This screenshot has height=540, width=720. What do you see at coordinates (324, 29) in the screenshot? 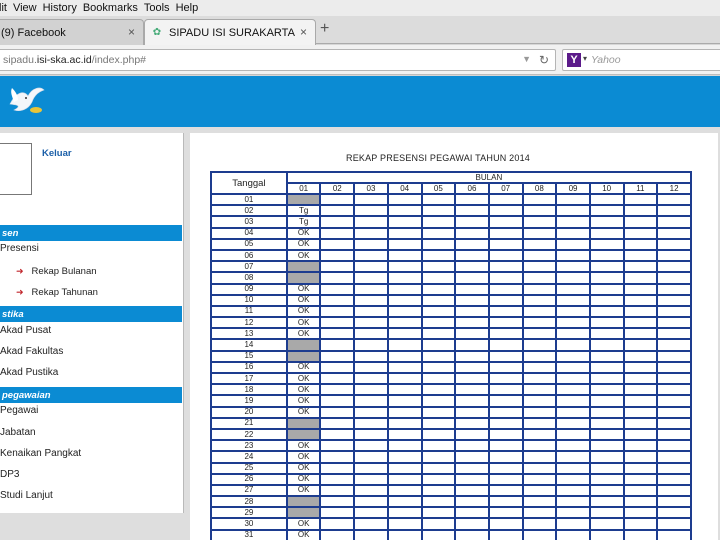
I see `new-tab-button: +` at bounding box center [324, 29].